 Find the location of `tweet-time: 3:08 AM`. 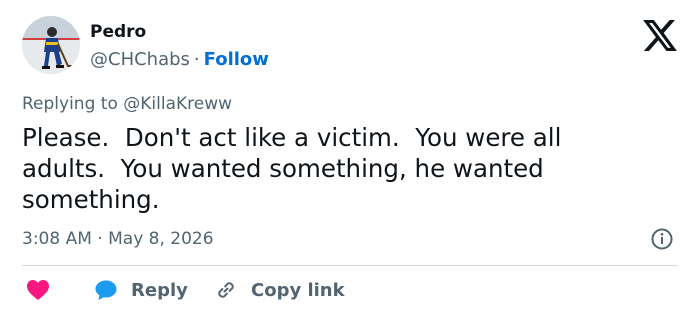

tweet-time: 3:08 AM is located at coordinates (57, 239).